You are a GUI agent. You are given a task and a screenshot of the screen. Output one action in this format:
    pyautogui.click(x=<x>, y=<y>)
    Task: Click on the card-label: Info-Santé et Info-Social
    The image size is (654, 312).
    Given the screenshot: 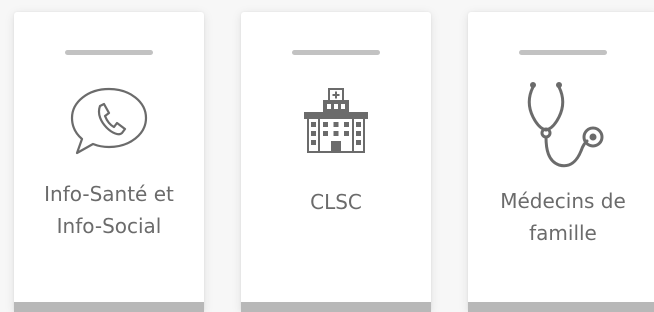 What is the action you would take?
    pyautogui.click(x=109, y=210)
    